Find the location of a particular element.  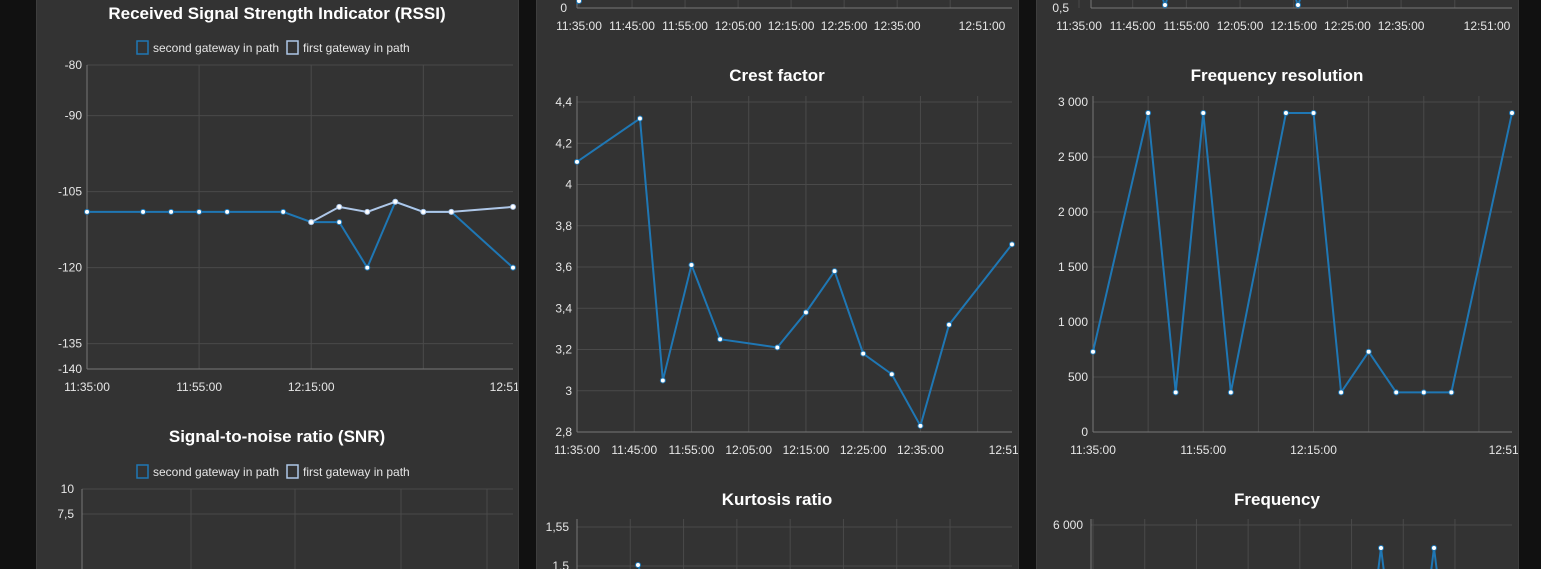

y-tick-label: -80 is located at coordinates (74, 65).